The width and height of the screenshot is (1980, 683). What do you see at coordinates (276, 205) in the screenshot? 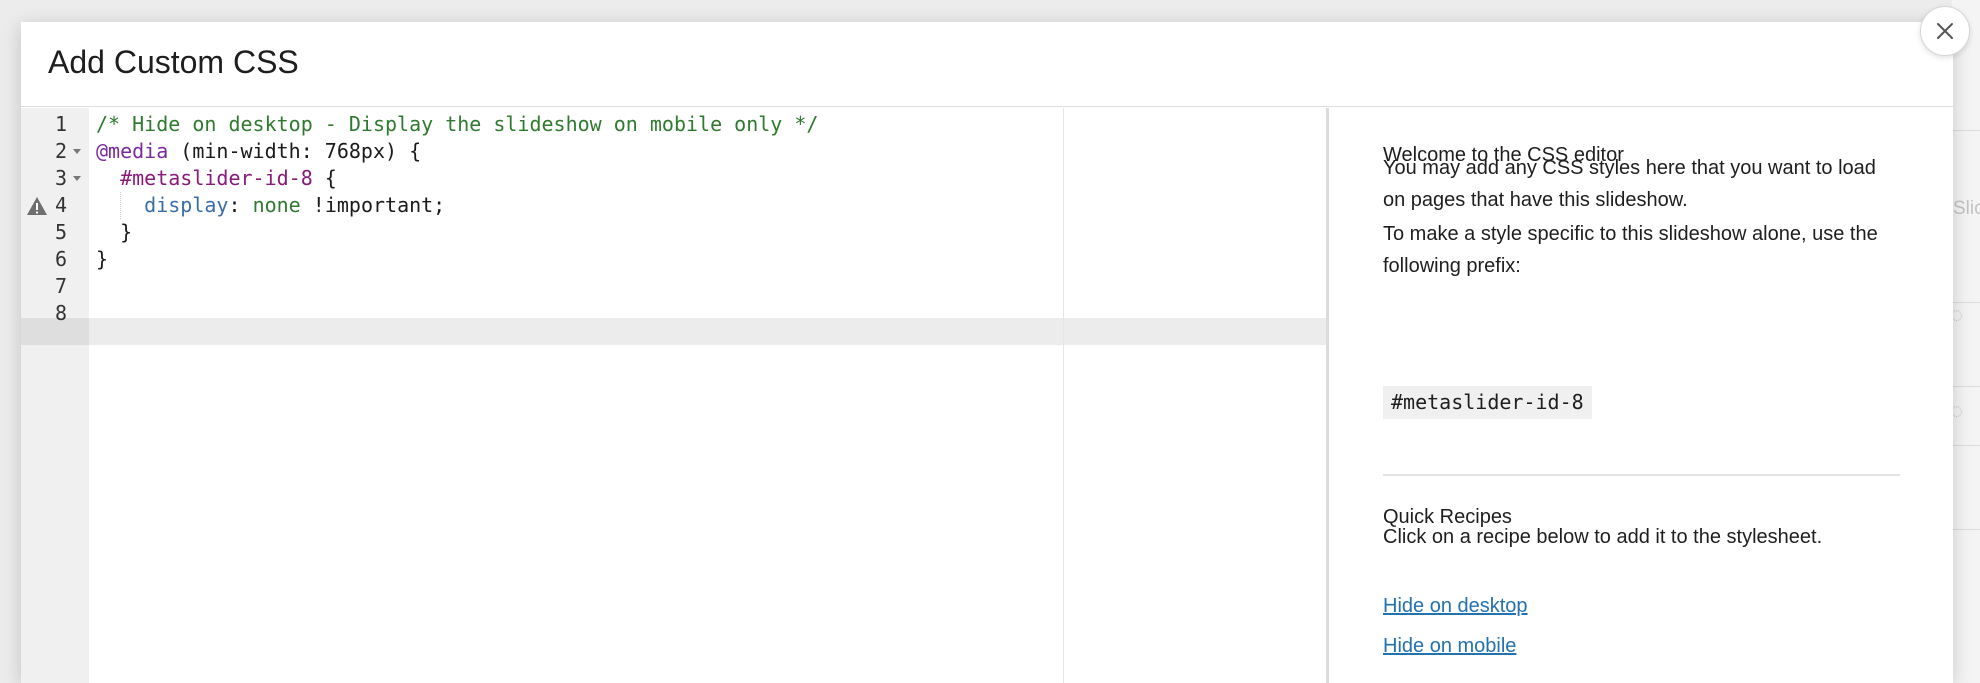
I see `code-token: none` at bounding box center [276, 205].